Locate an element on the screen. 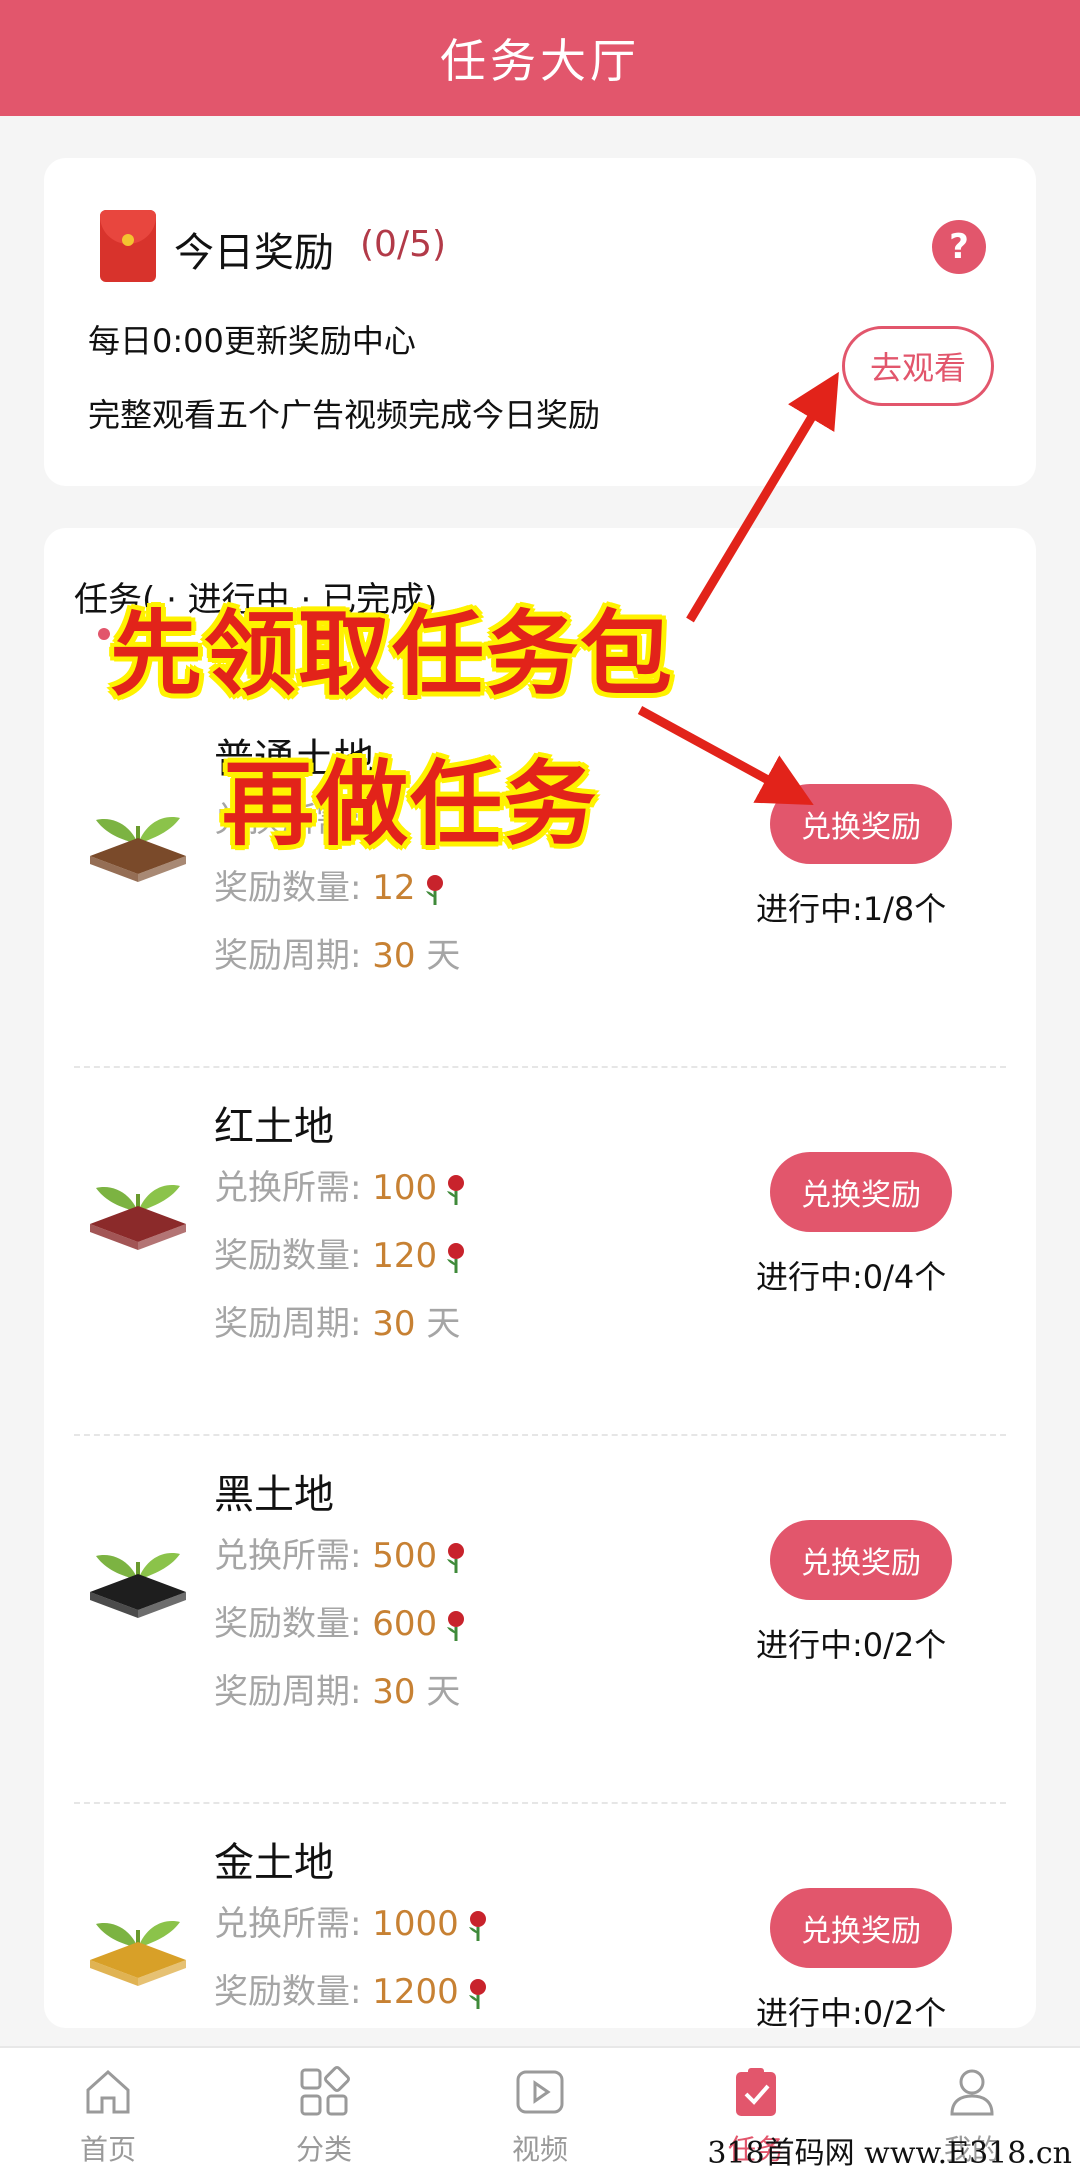  land-name: 红土地 is located at coordinates (274, 1127).